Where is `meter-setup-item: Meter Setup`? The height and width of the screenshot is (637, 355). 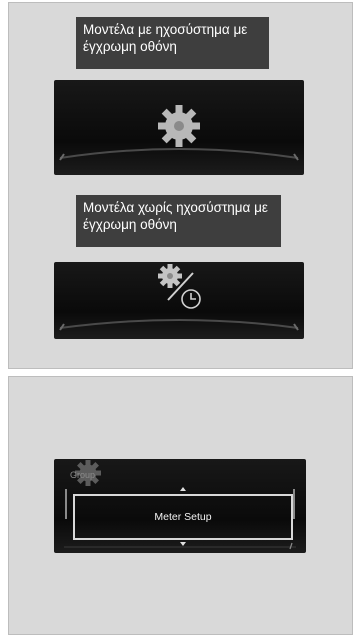 meter-setup-item: Meter Setup is located at coordinates (183, 517).